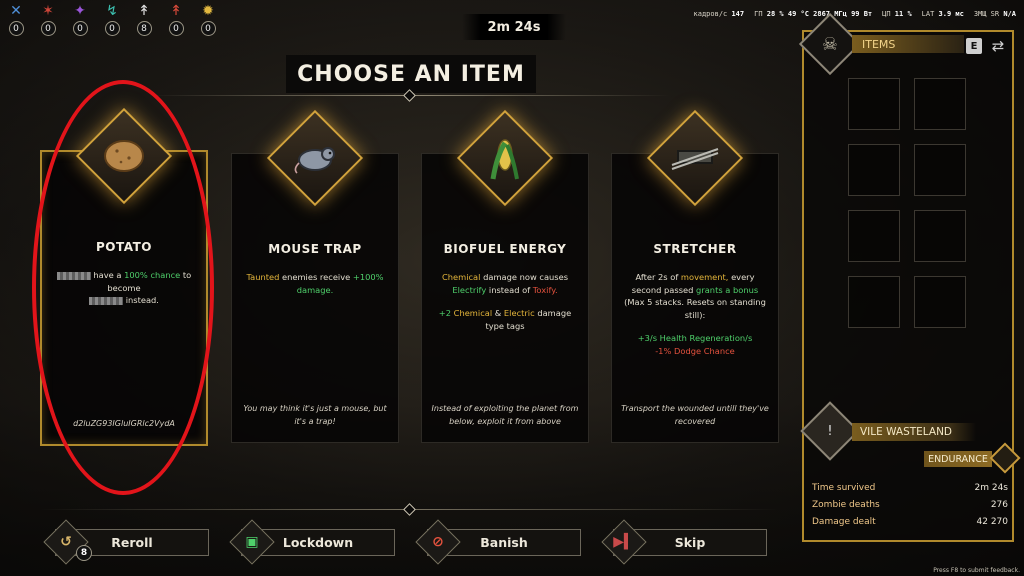 The width and height of the screenshot is (1024, 576). I want to click on page-title: CHOOSE AN ITEM, so click(411, 74).